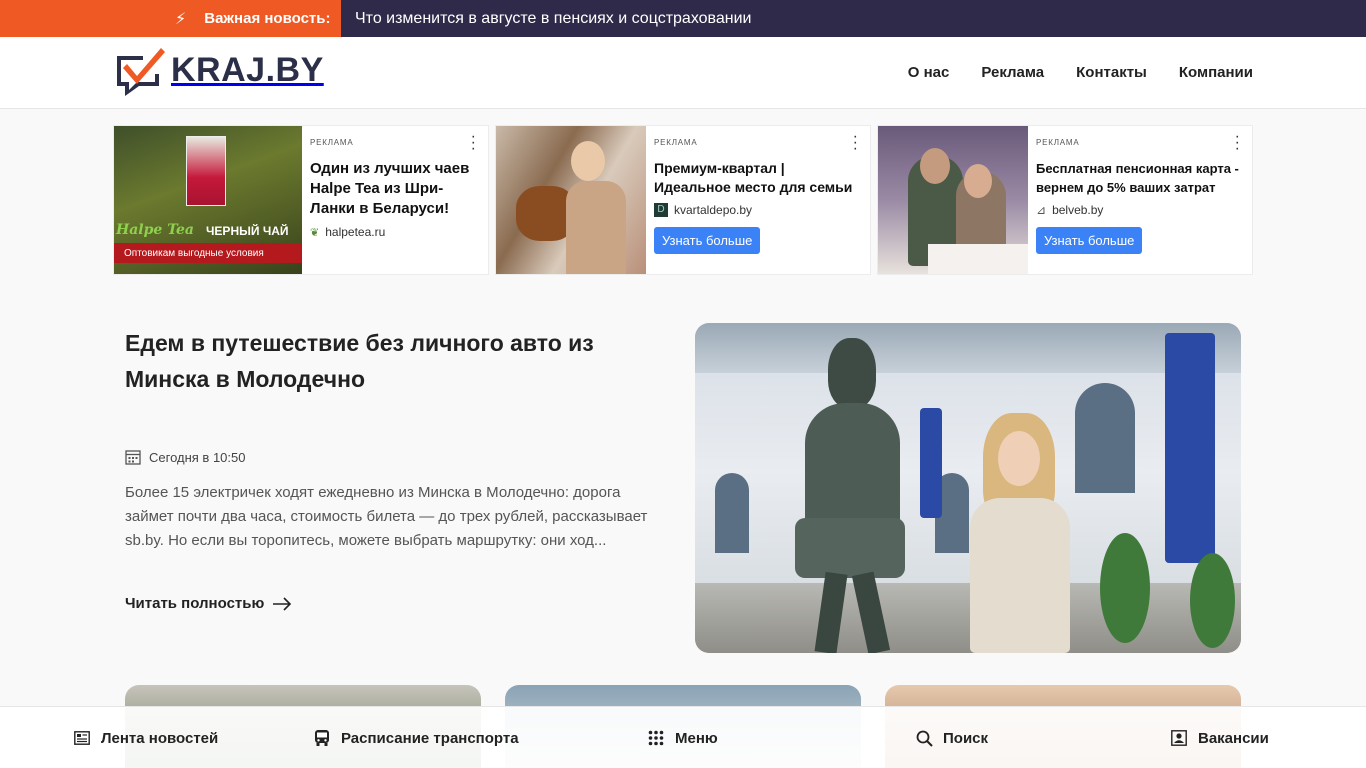 The width and height of the screenshot is (1366, 768). Describe the element at coordinates (141, 72) in the screenshot. I see `logo-check-icon` at that location.